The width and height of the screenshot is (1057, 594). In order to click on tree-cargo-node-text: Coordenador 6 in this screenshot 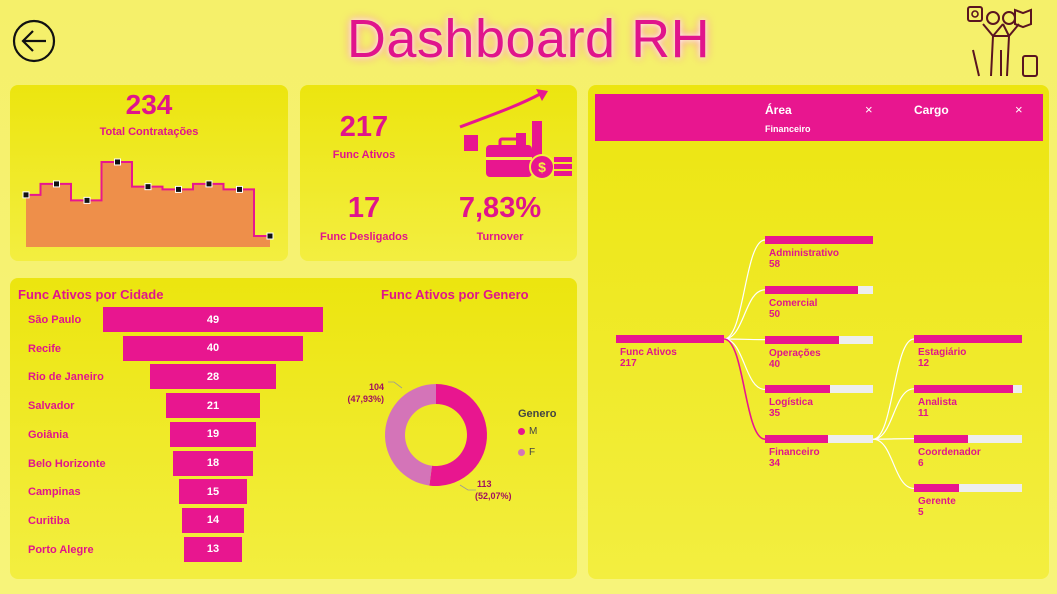, I will do `click(949, 458)`.